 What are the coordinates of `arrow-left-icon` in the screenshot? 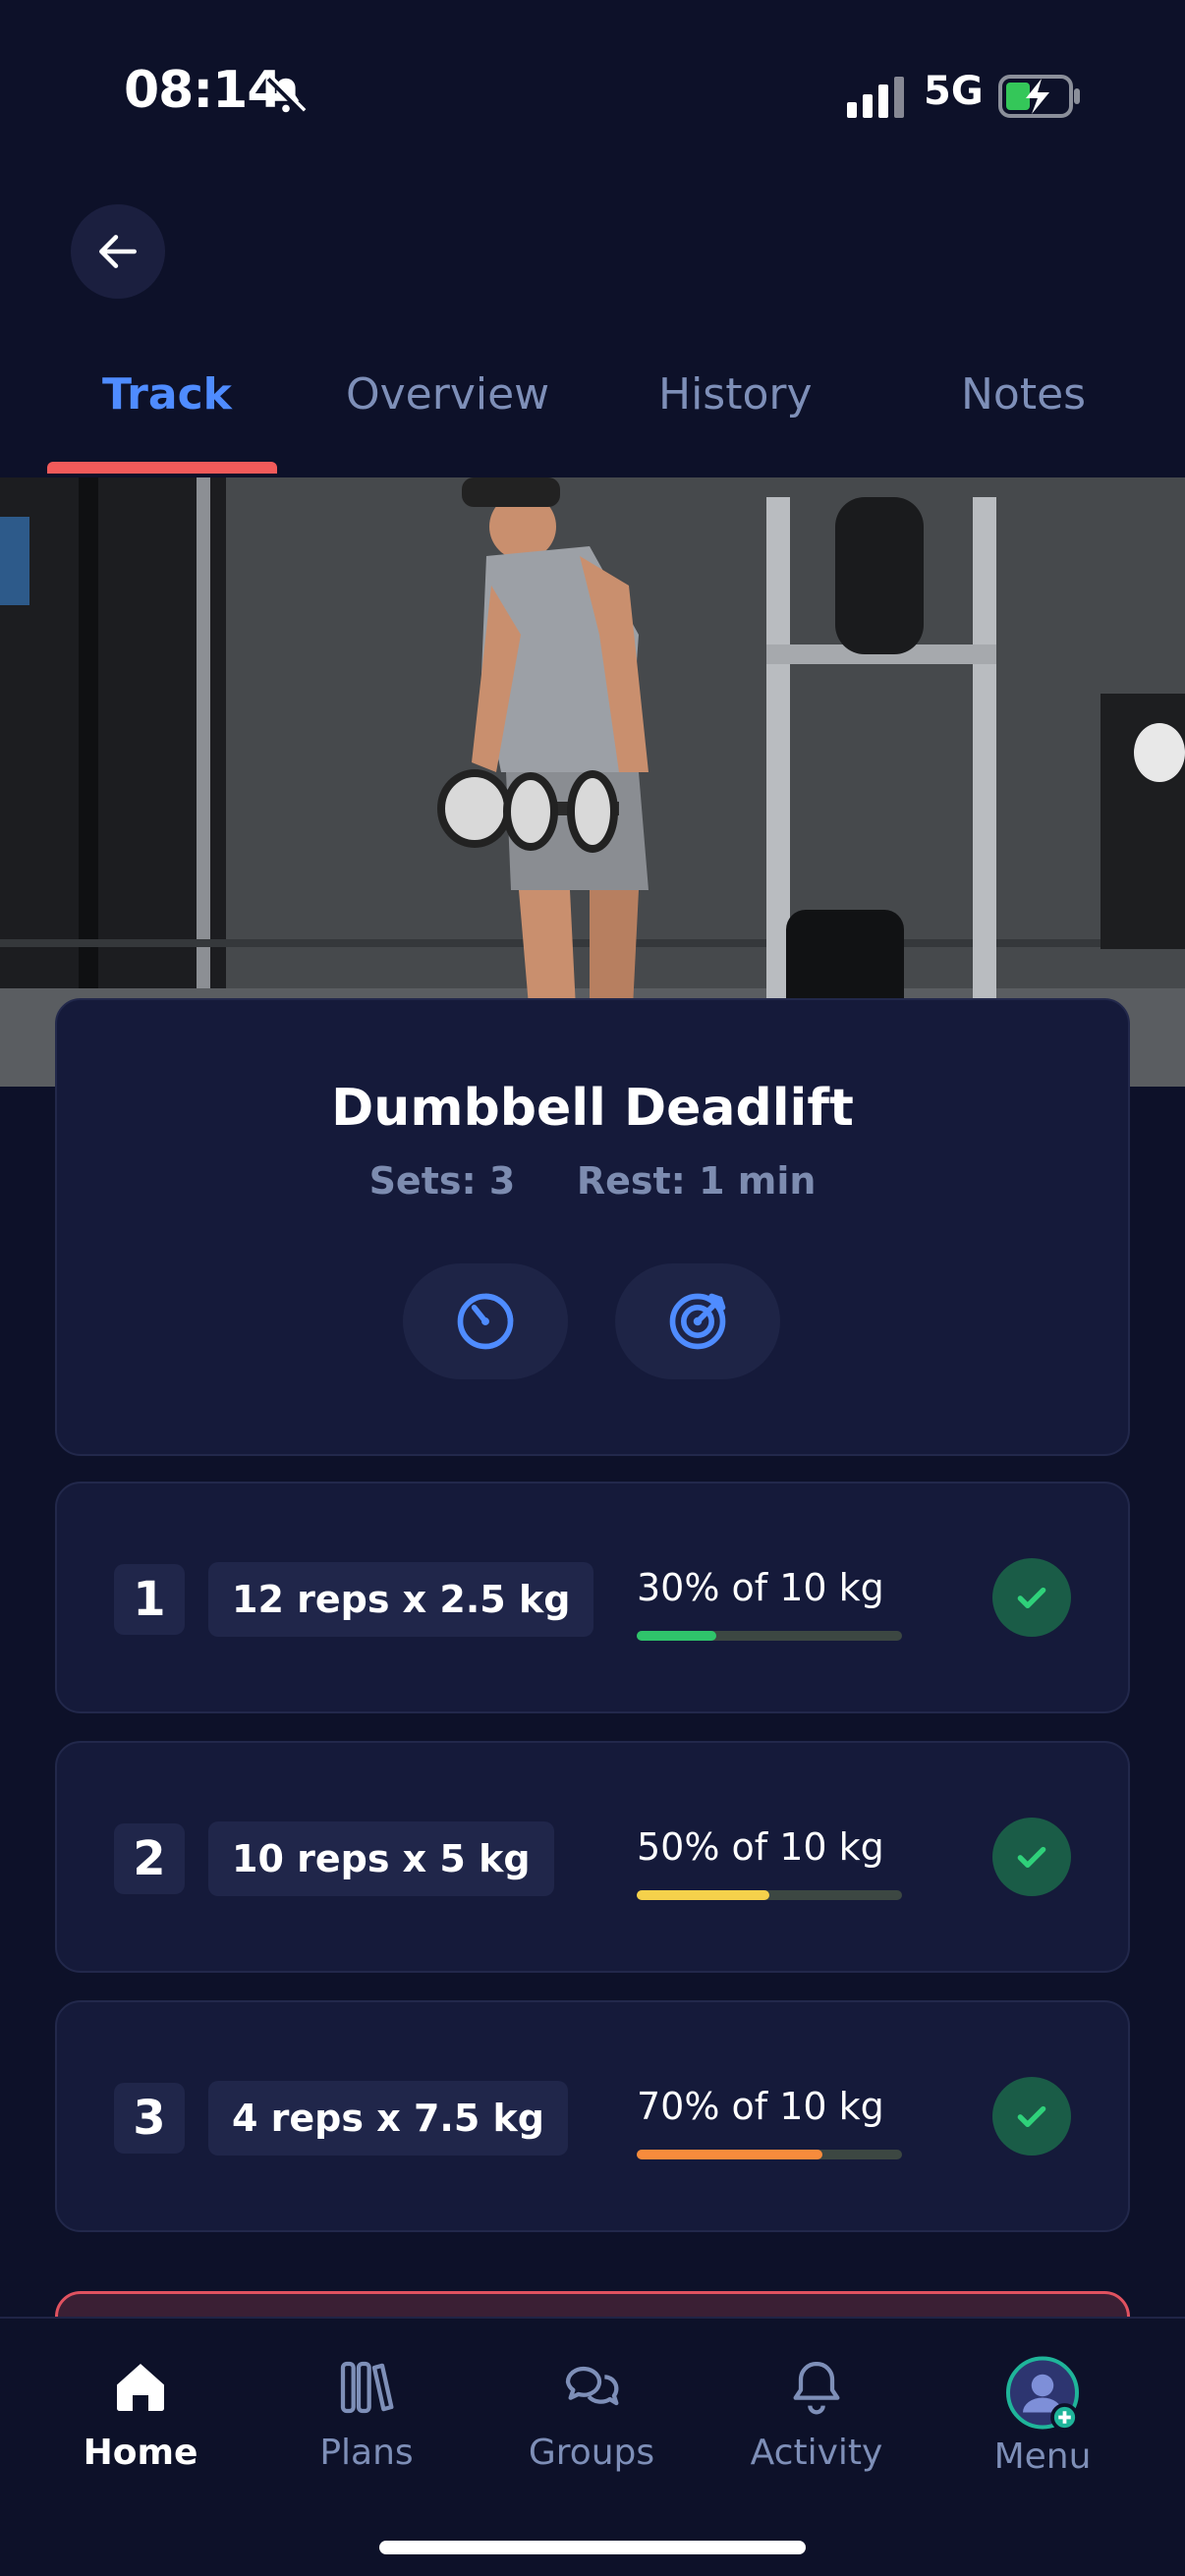 It's located at (118, 251).